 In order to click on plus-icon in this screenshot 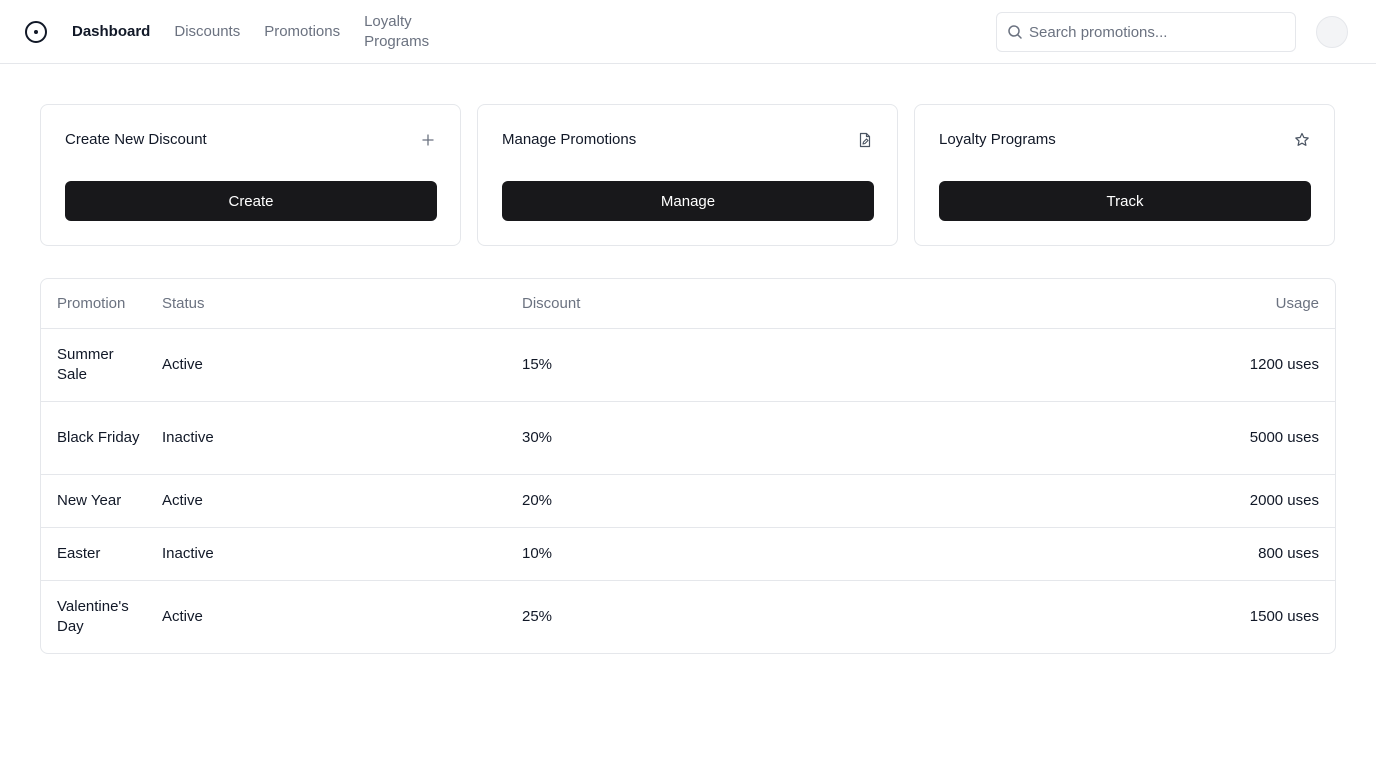, I will do `click(428, 140)`.